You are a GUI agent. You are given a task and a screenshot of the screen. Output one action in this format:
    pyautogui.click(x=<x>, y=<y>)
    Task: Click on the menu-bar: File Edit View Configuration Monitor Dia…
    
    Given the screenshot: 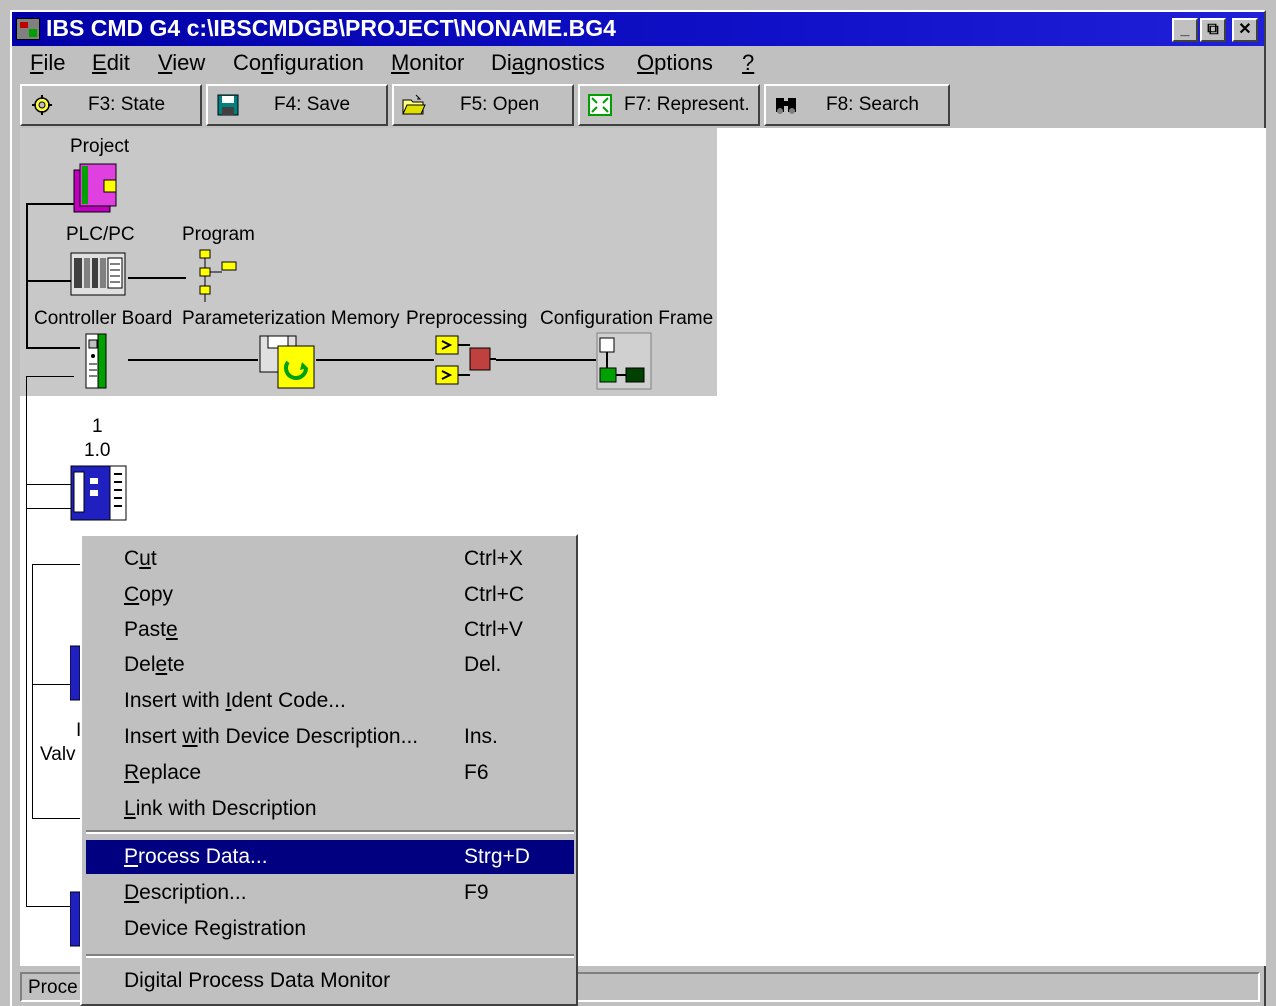 What is the action you would take?
    pyautogui.click(x=638, y=64)
    